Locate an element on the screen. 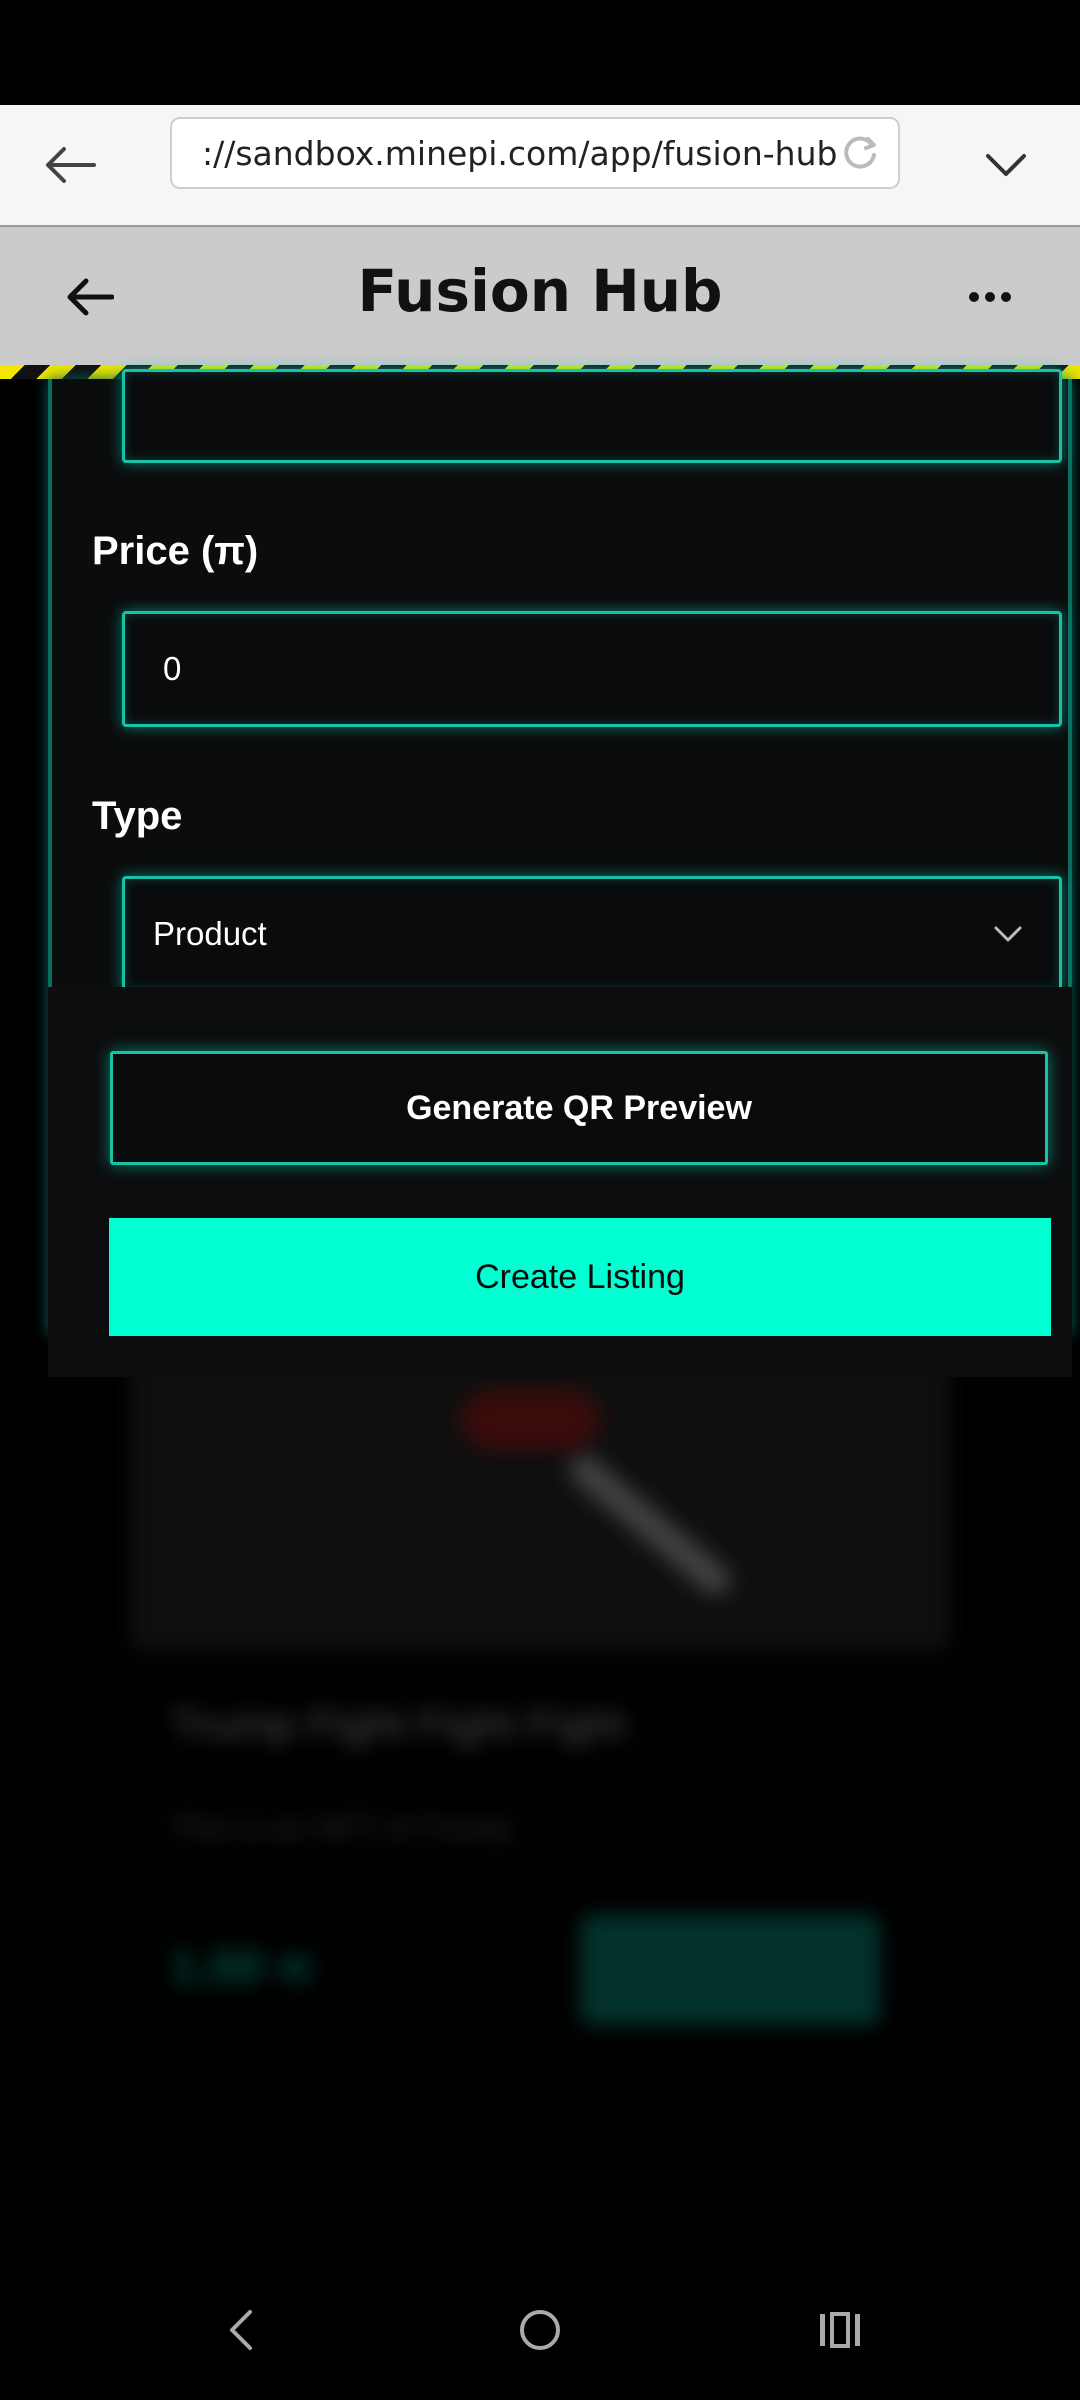 The height and width of the screenshot is (2400, 1080). recents-icon is located at coordinates (840, 2330).